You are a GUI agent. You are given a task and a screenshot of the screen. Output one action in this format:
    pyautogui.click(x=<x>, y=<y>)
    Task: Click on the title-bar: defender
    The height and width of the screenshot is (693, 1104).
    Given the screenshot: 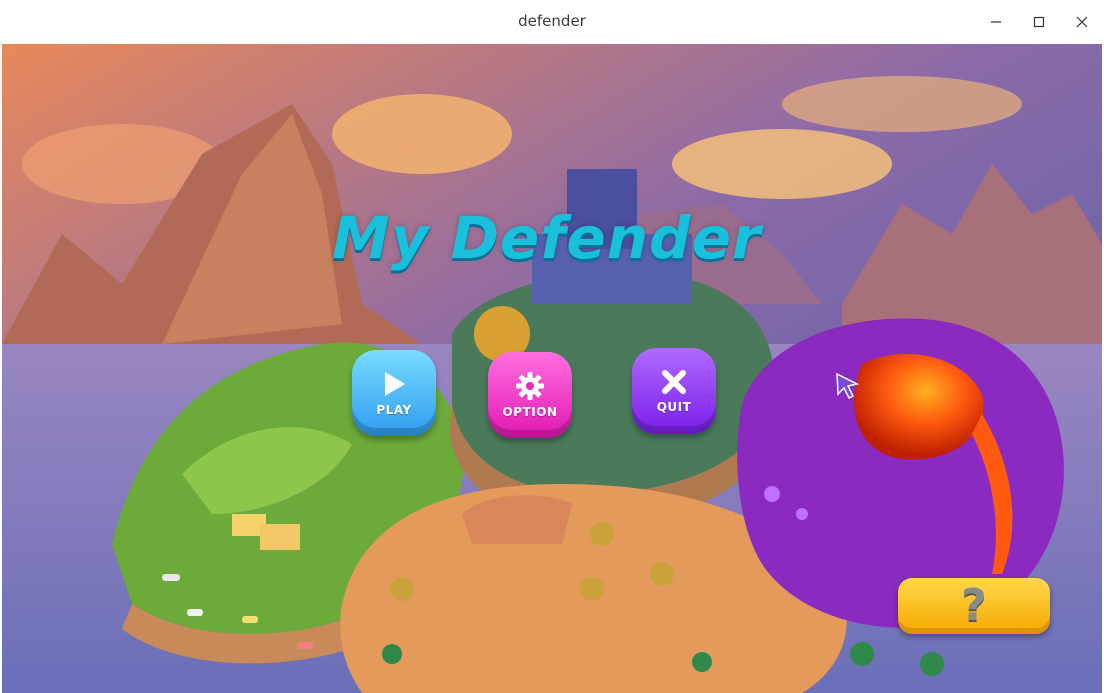 What is the action you would take?
    pyautogui.click(x=552, y=22)
    